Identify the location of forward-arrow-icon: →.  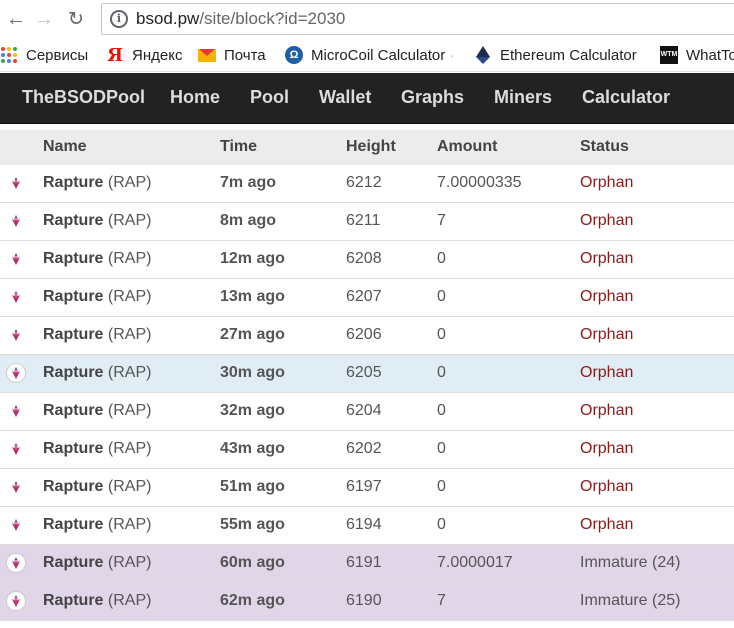
(44, 19).